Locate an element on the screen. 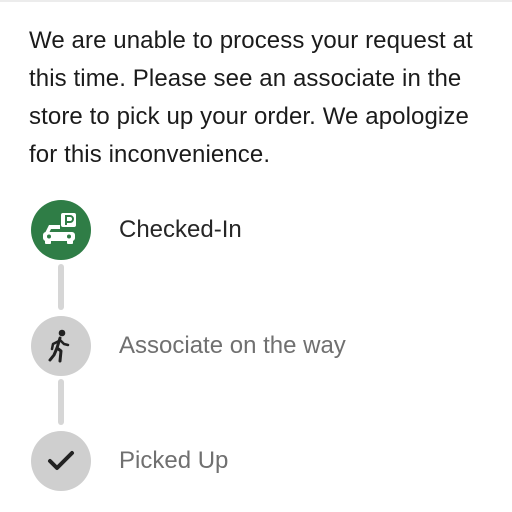 Image resolution: width=512 pixels, height=512 pixels. checkmark-icon is located at coordinates (61, 460).